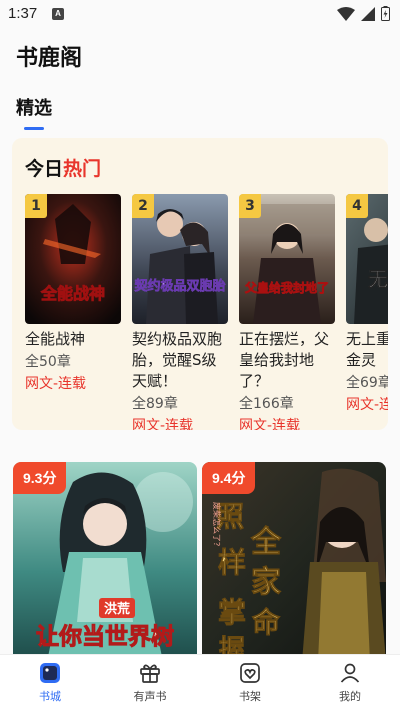 This screenshot has width=400, height=710. What do you see at coordinates (266, 542) in the screenshot?
I see `cover-title-char: 全` at bounding box center [266, 542].